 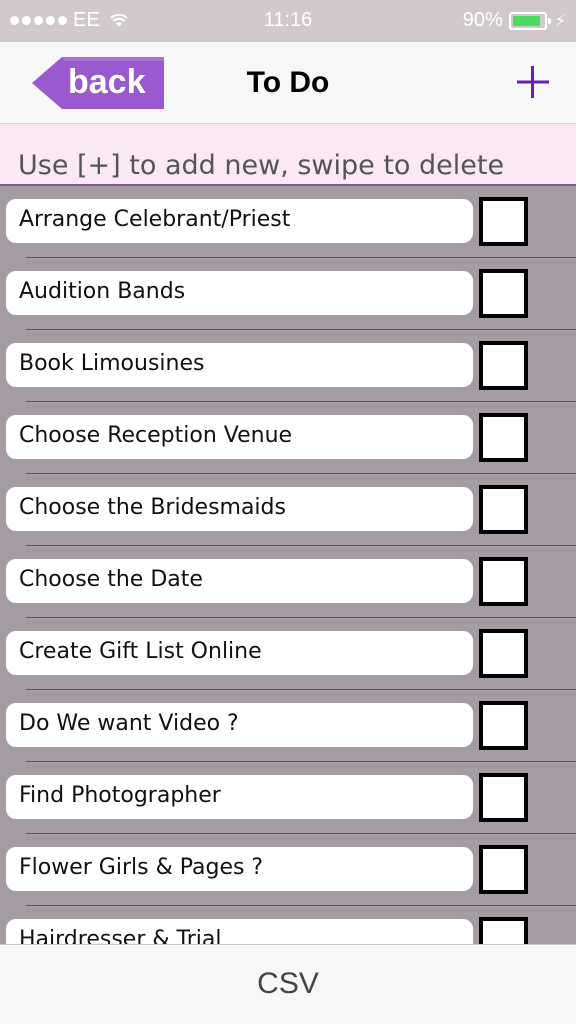 I want to click on list-item: Choose the Bridesmaids, so click(x=288, y=510).